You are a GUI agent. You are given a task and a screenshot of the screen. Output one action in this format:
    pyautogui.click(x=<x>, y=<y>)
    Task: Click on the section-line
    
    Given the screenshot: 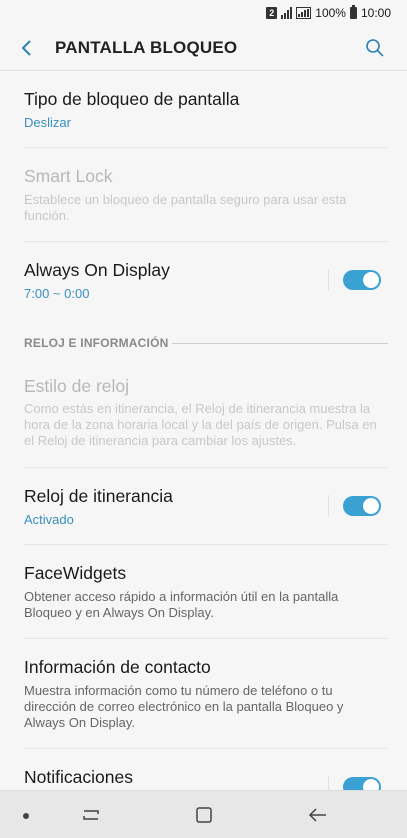 What is the action you would take?
    pyautogui.click(x=280, y=343)
    